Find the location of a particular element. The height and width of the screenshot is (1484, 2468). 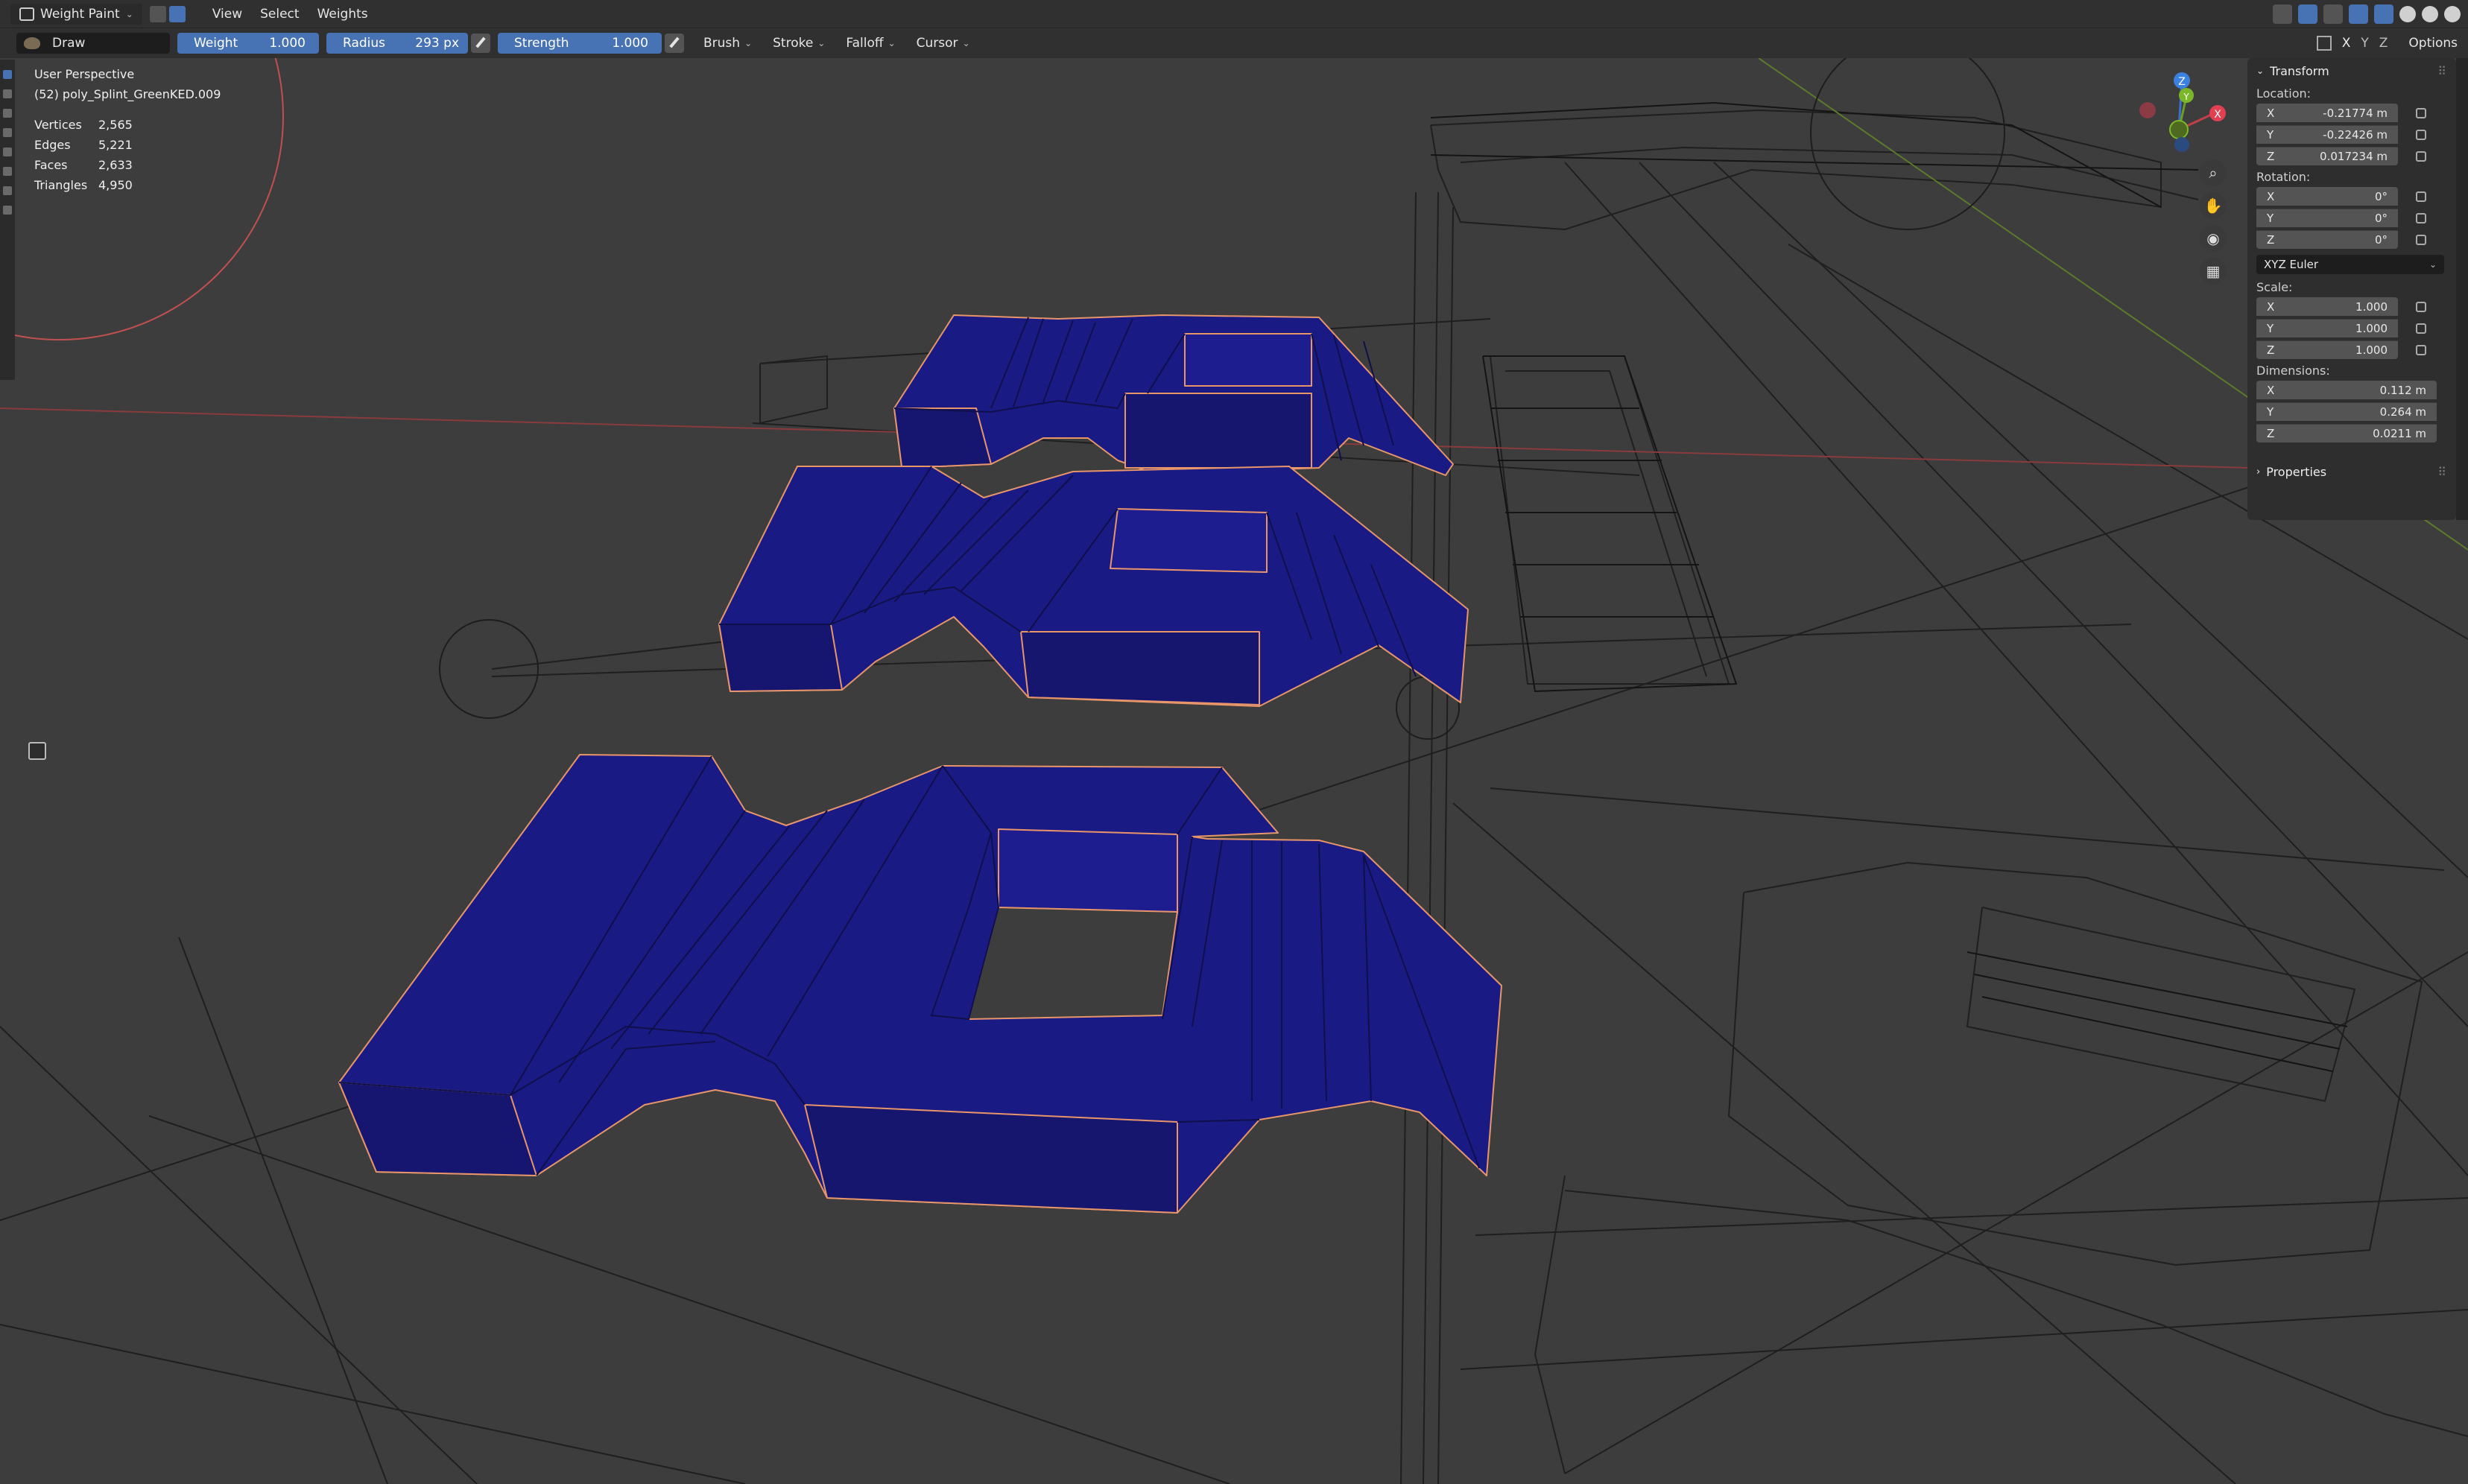

mesh-bottom-hole is located at coordinates (1073, 964).